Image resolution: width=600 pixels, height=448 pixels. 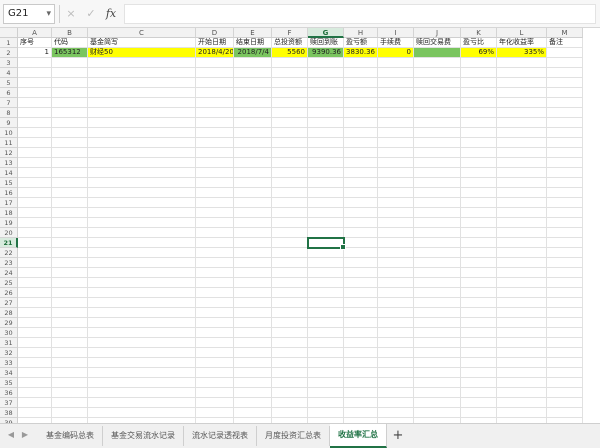 What do you see at coordinates (396, 373) in the screenshot?
I see `cell-i34` at bounding box center [396, 373].